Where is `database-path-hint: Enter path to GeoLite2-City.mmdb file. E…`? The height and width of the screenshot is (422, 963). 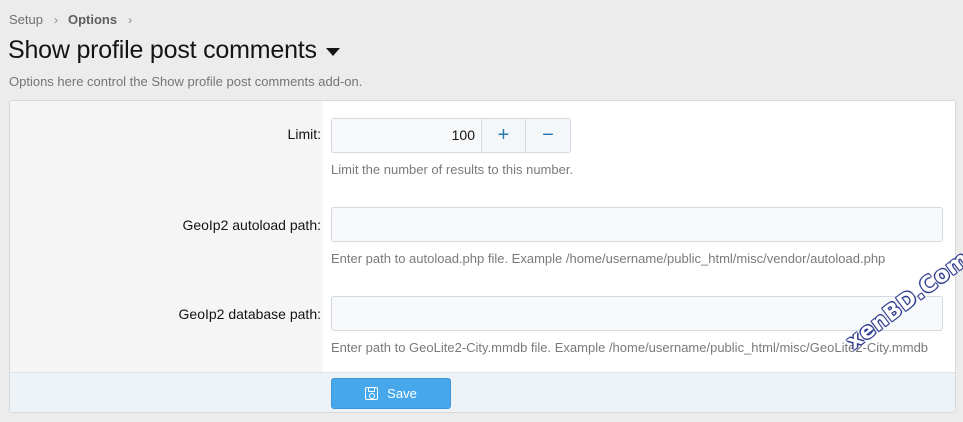
database-path-hint: Enter path to GeoLite2-City.mmdb file. E… is located at coordinates (630, 347).